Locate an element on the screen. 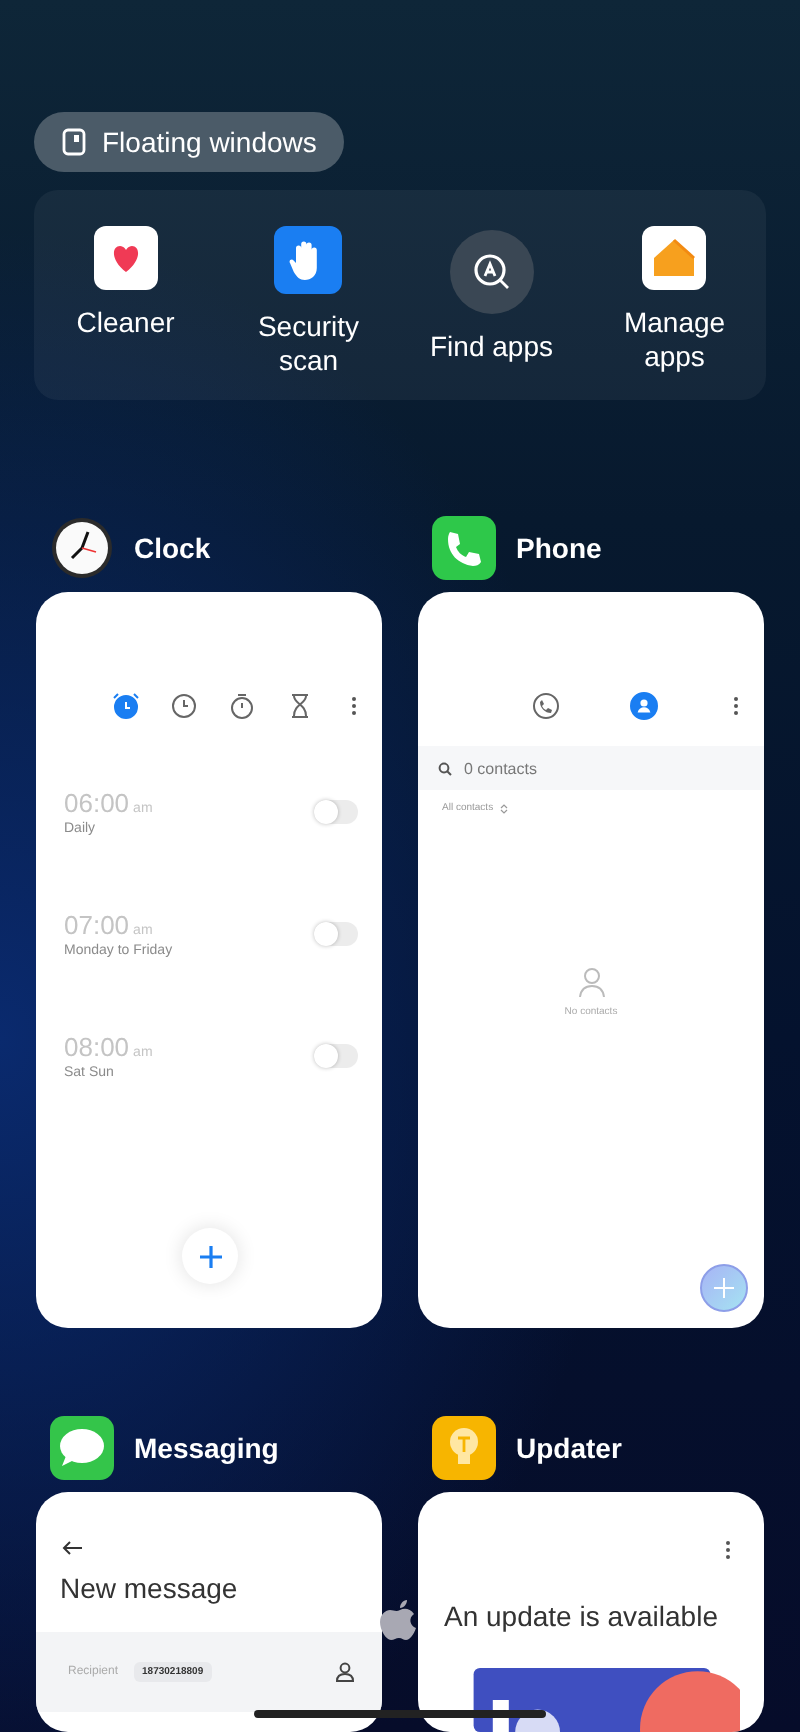 The height and width of the screenshot is (1732, 800). screen-title: New message is located at coordinates (150, 1588).